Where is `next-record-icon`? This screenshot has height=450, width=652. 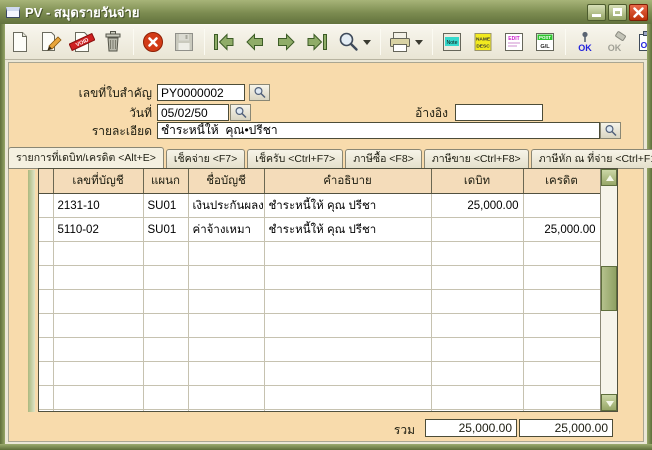 next-record-icon is located at coordinates (286, 42).